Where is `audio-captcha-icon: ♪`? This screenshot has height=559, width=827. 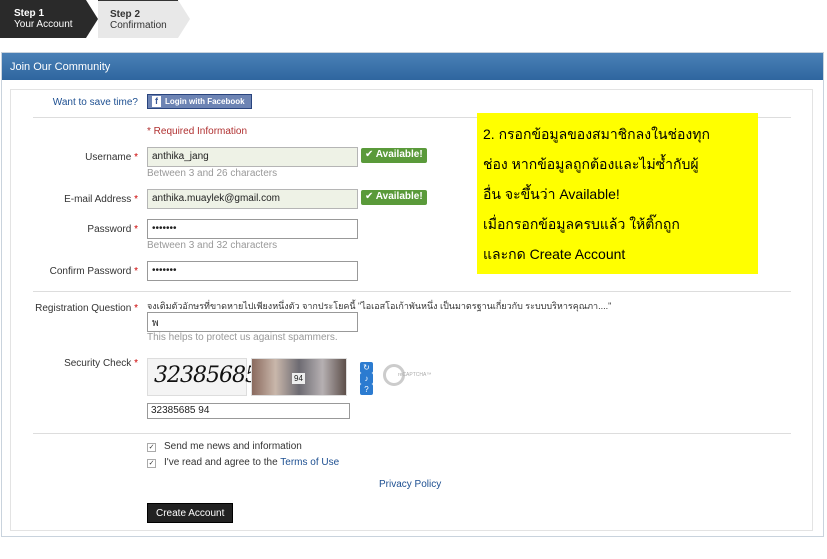
audio-captcha-icon: ♪ is located at coordinates (366, 378).